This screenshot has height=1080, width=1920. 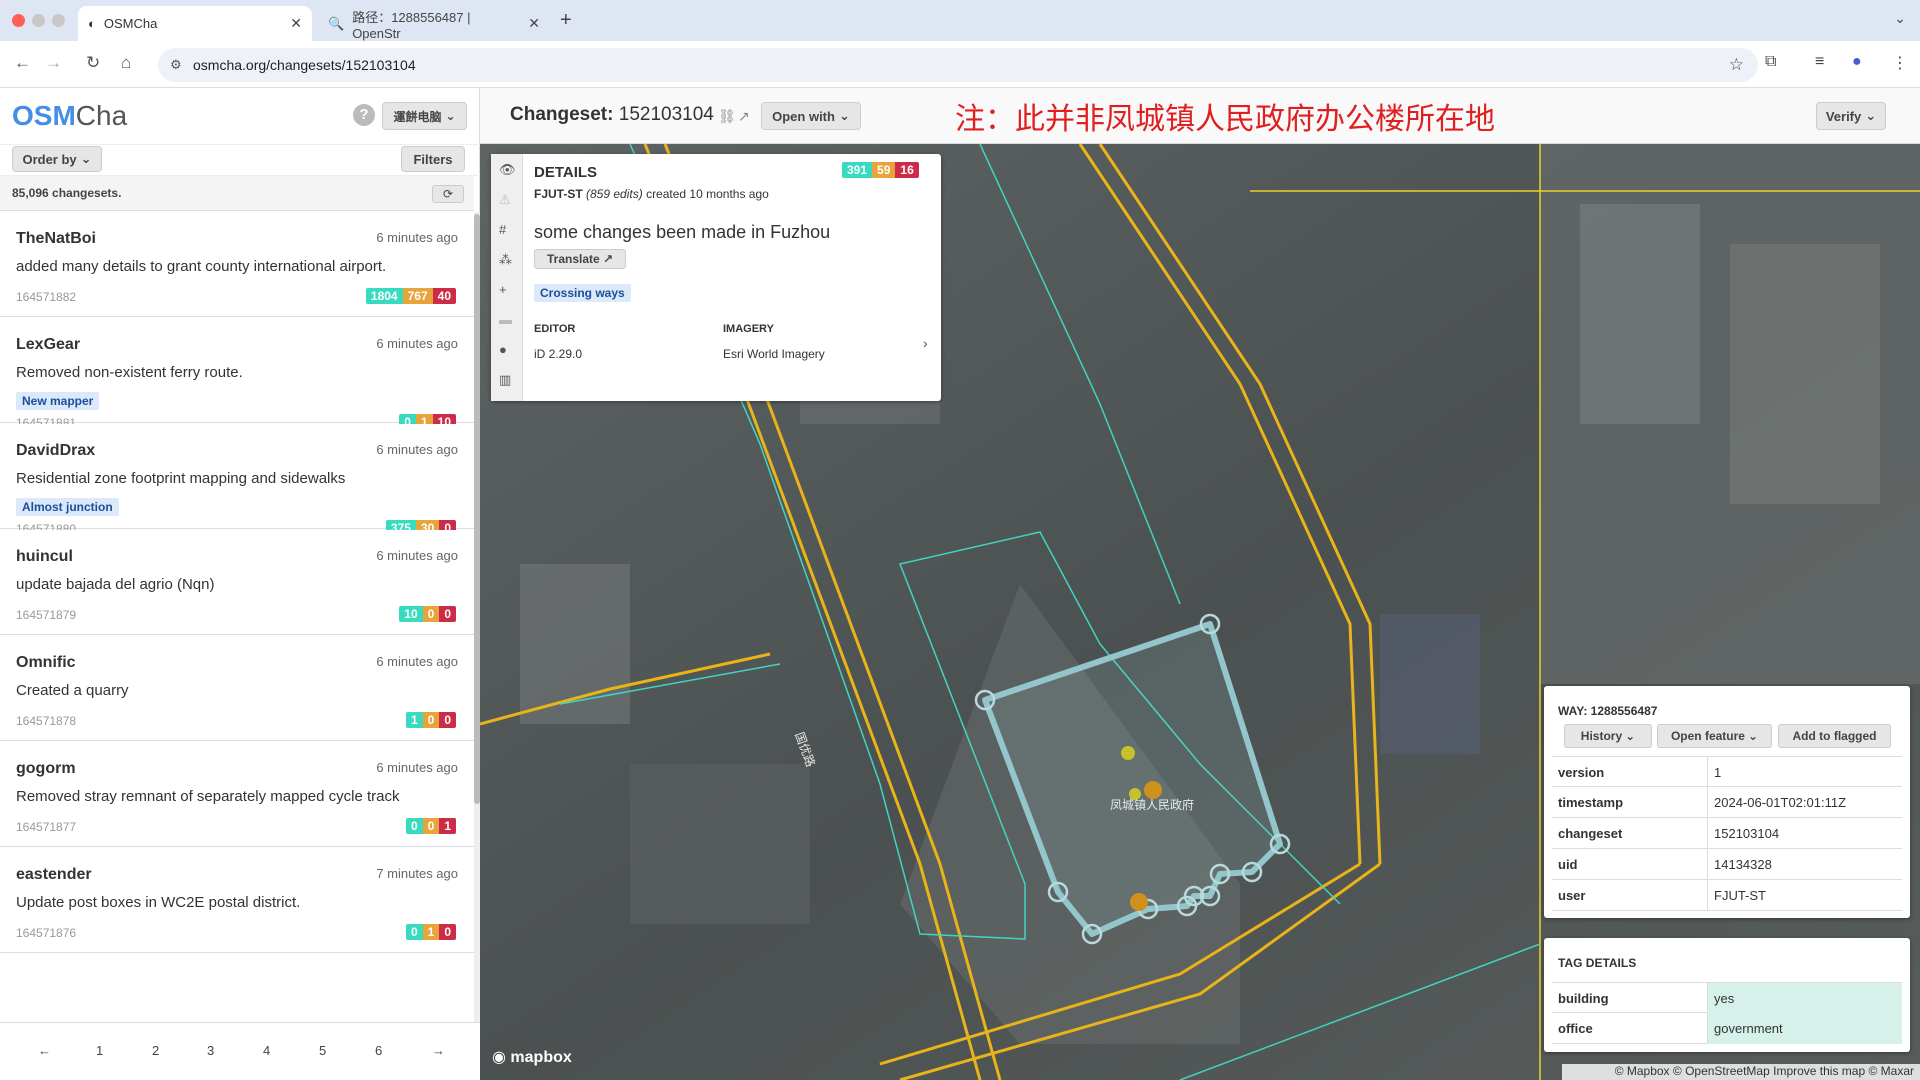 I want to click on flag-badge: Almost junction, so click(x=67, y=507).